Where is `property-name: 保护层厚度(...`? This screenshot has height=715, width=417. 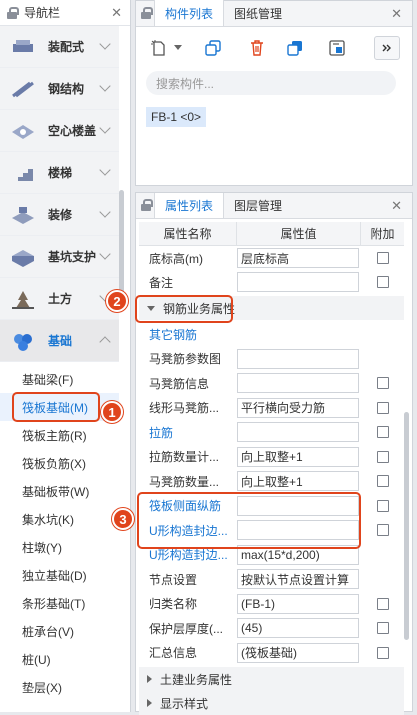 property-name: 保护层厚度(... is located at coordinates (186, 628).